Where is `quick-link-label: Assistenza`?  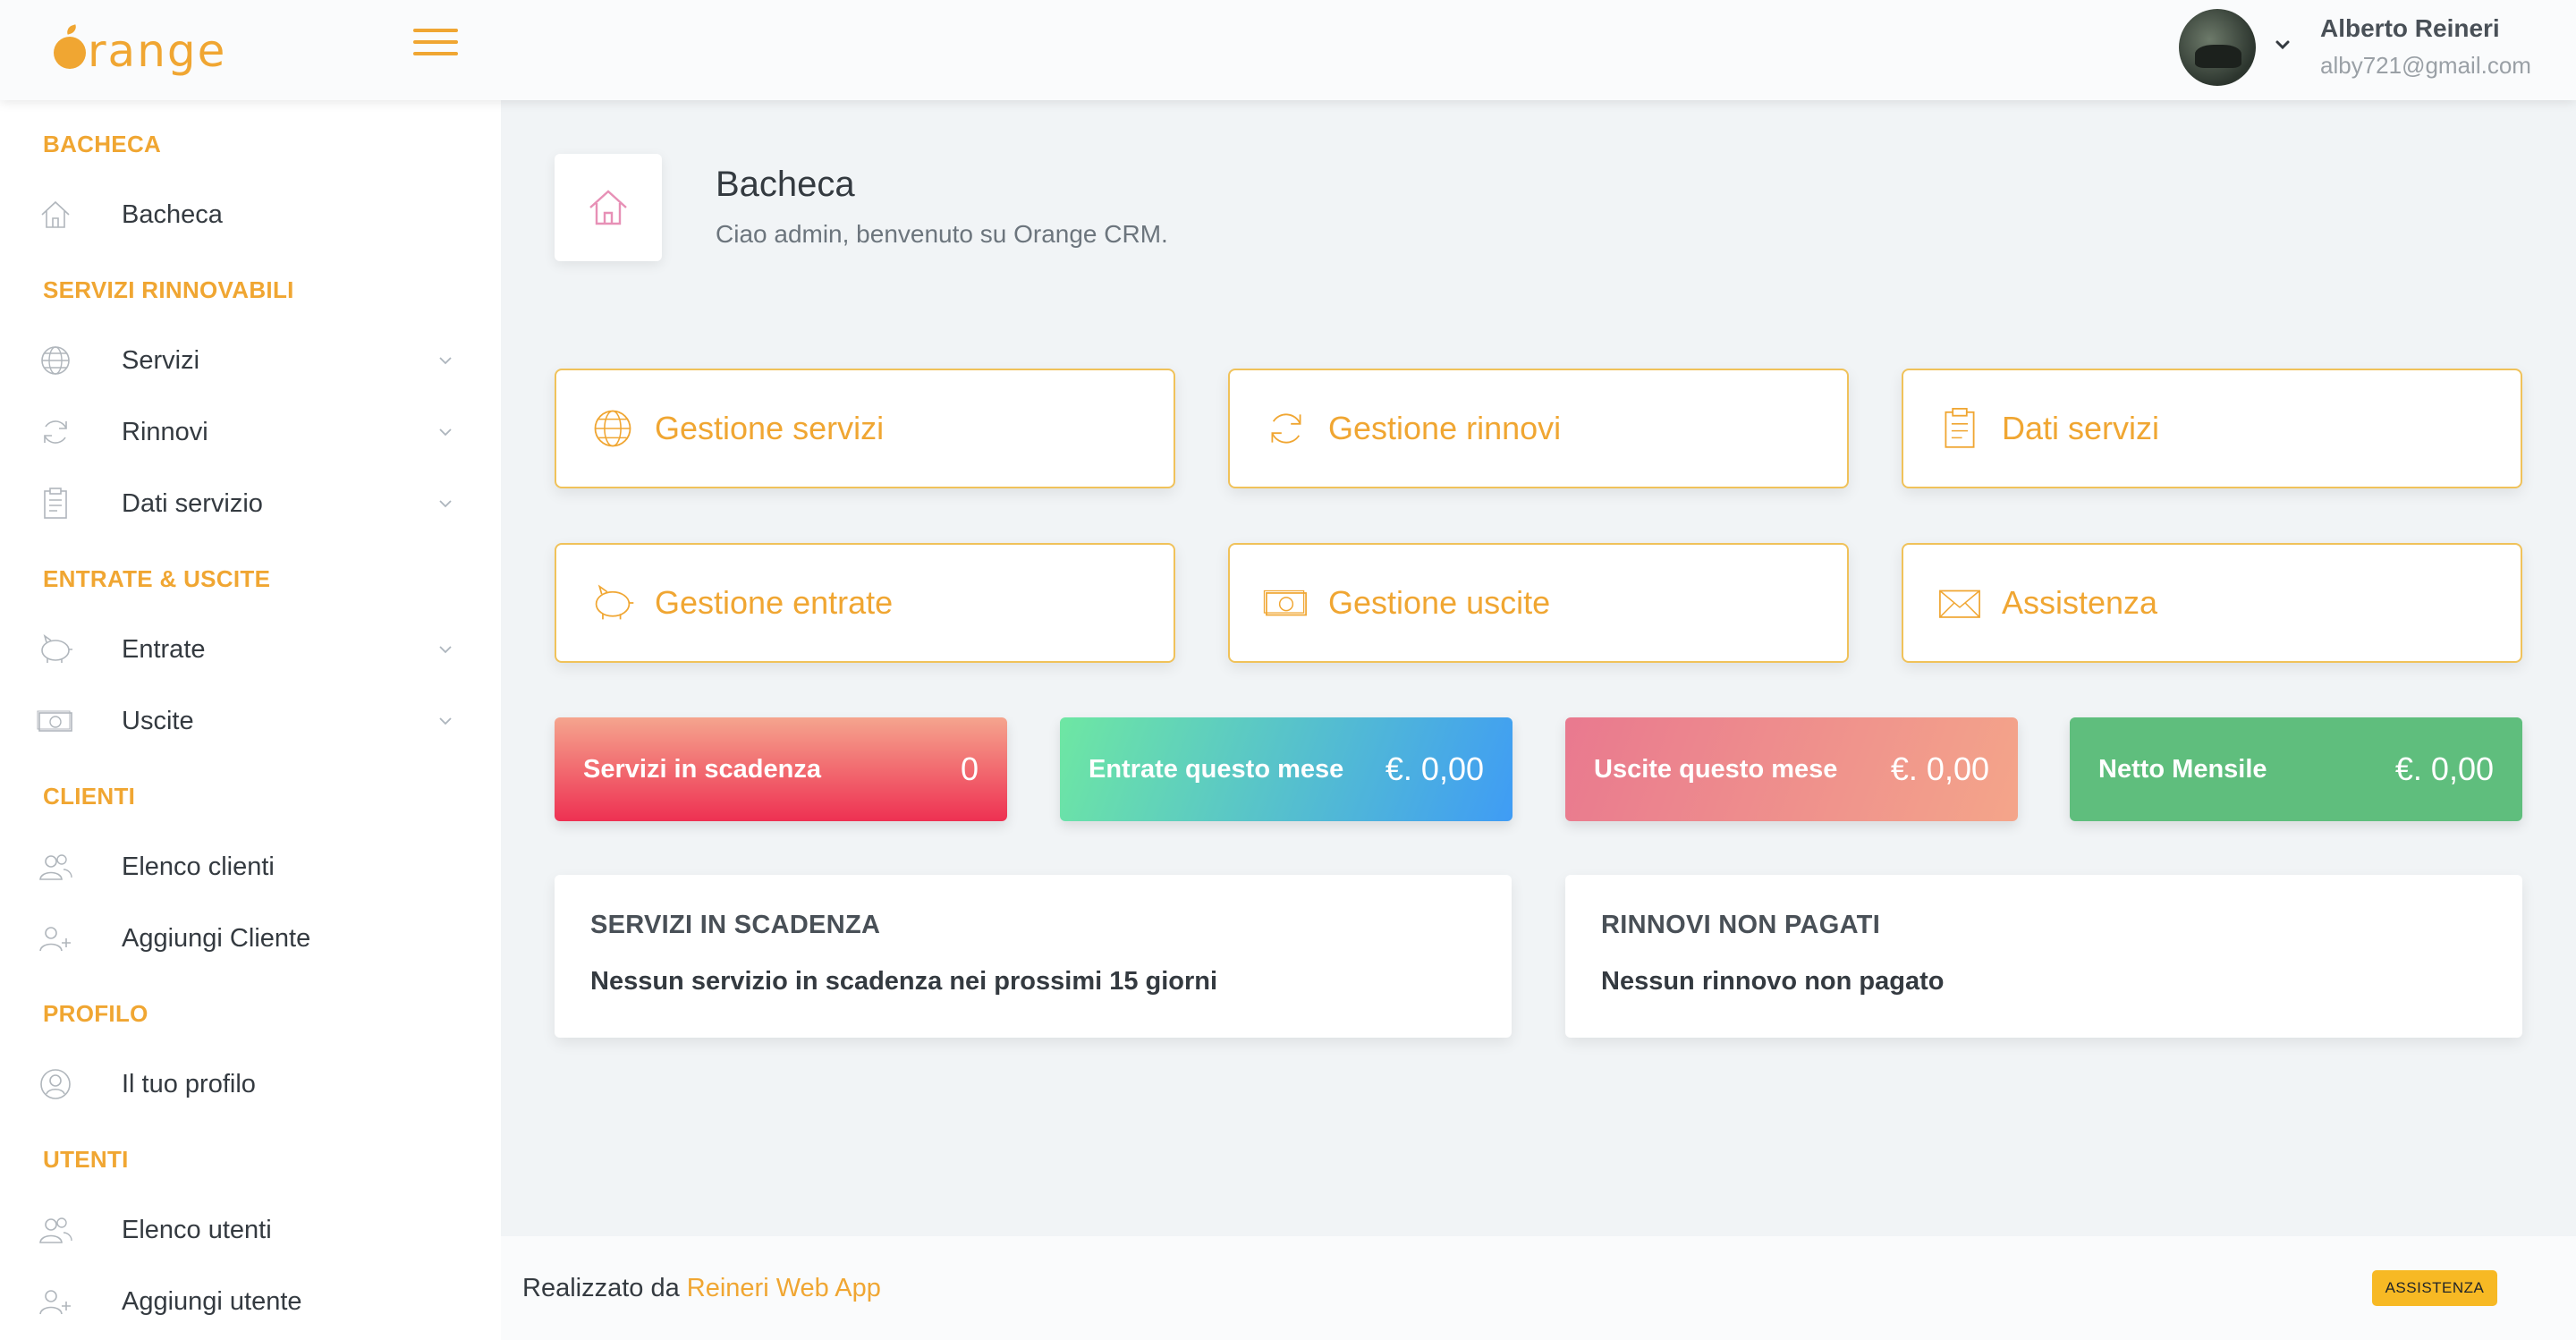 quick-link-label: Assistenza is located at coordinates (2080, 602).